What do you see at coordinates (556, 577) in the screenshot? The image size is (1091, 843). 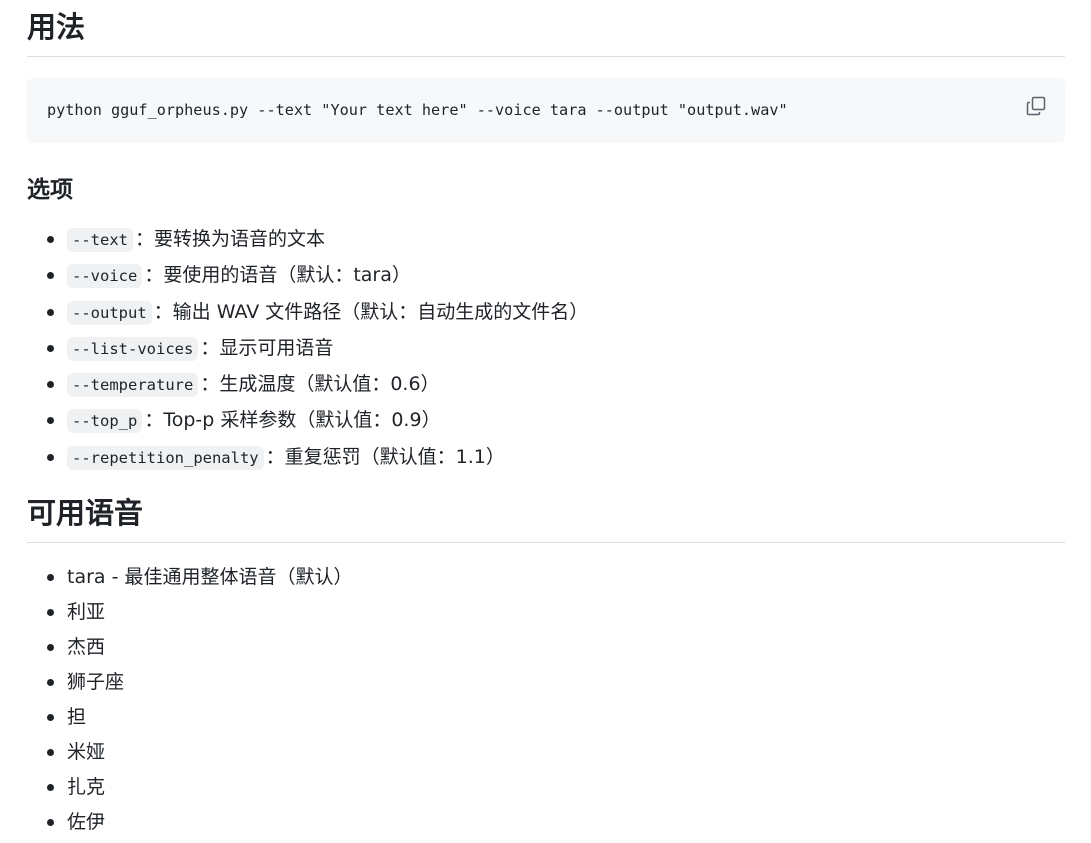 I see `list-item: tara - 最佳通用整体语音（默认）` at bounding box center [556, 577].